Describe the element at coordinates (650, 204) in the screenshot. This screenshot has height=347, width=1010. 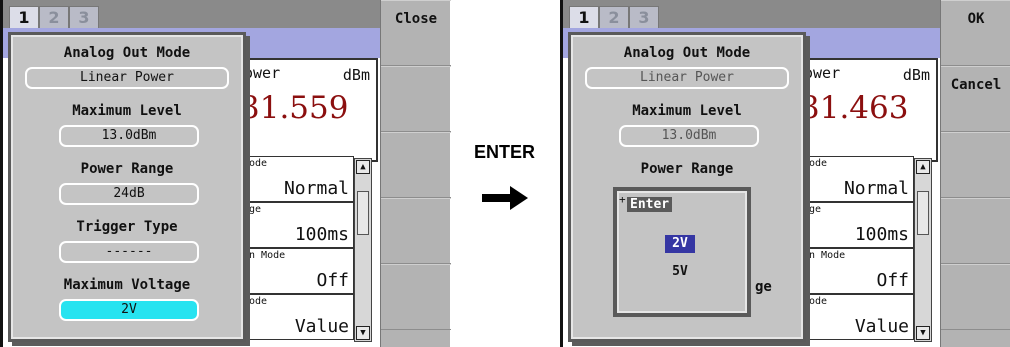
I see `popup-title: Enter` at that location.